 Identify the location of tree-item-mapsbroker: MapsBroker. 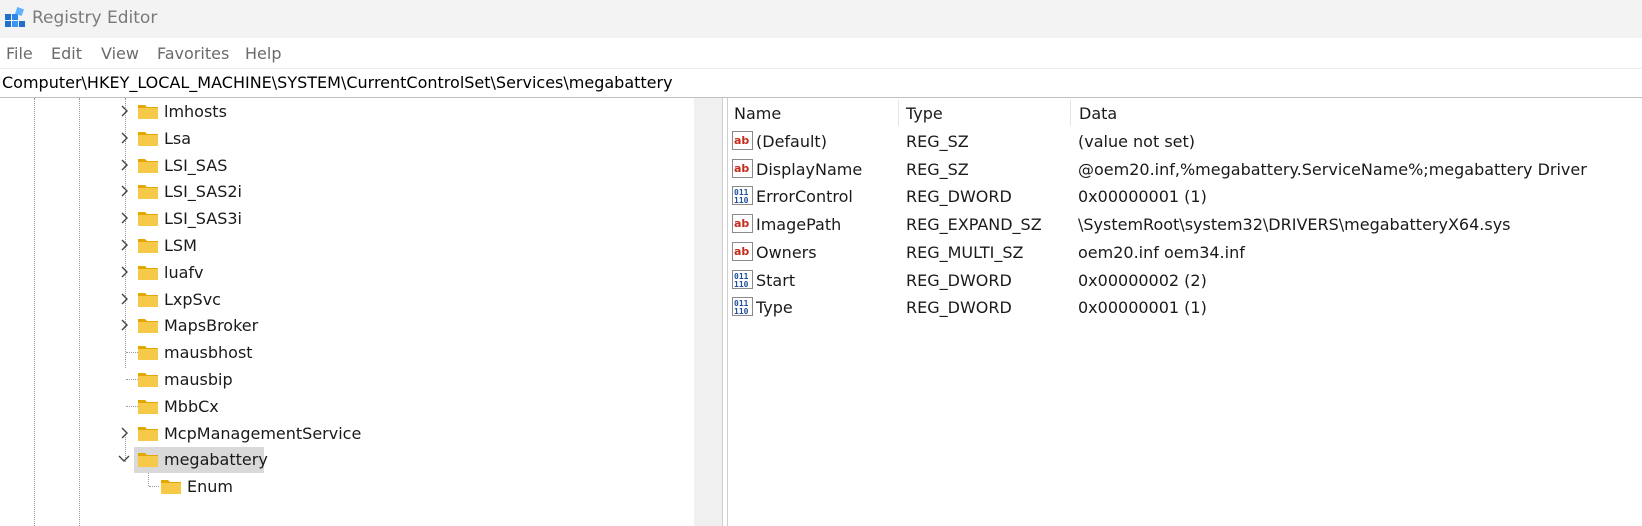
(345, 325).